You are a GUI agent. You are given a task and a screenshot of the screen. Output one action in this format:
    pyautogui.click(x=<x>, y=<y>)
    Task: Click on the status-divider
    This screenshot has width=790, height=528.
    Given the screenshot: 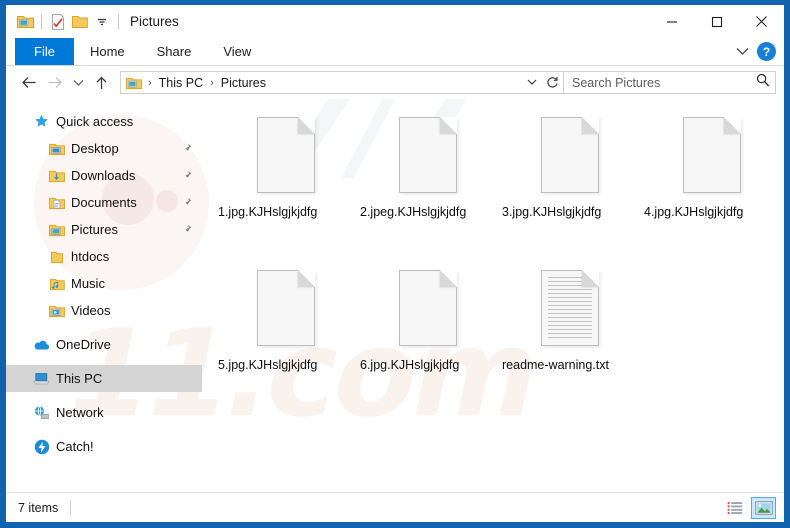 What is the action you would take?
    pyautogui.click(x=71, y=507)
    